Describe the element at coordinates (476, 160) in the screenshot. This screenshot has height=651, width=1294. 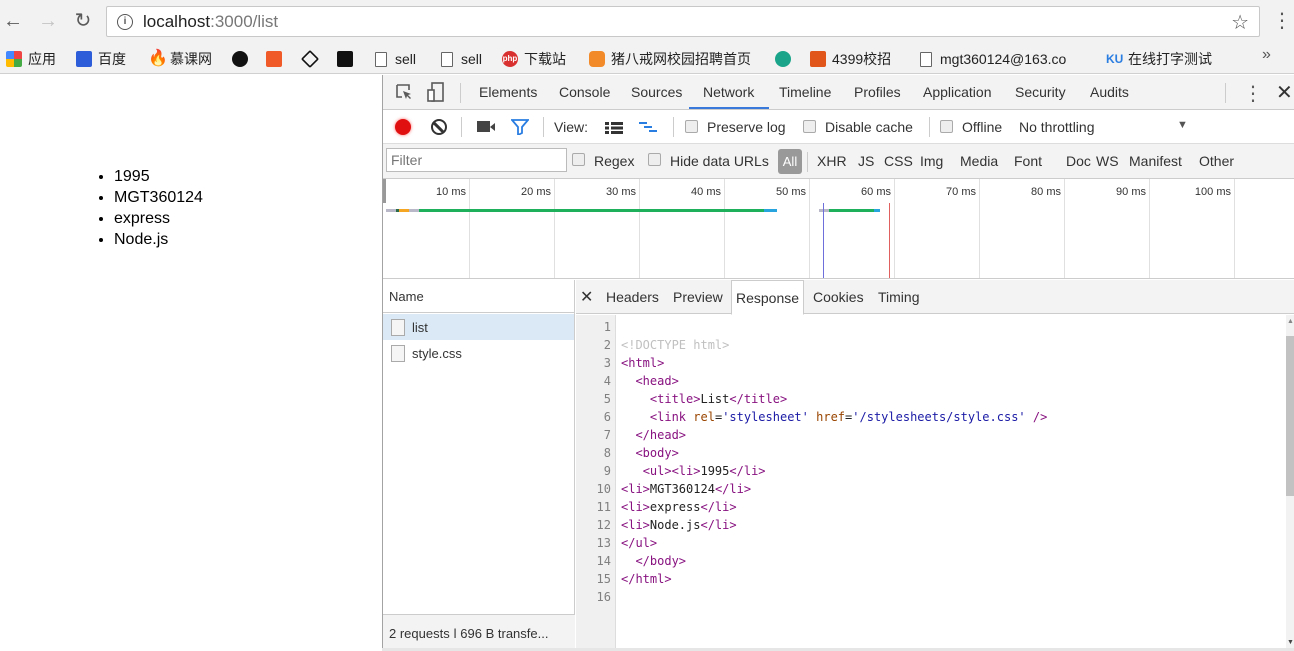
I see `filter-input` at that location.